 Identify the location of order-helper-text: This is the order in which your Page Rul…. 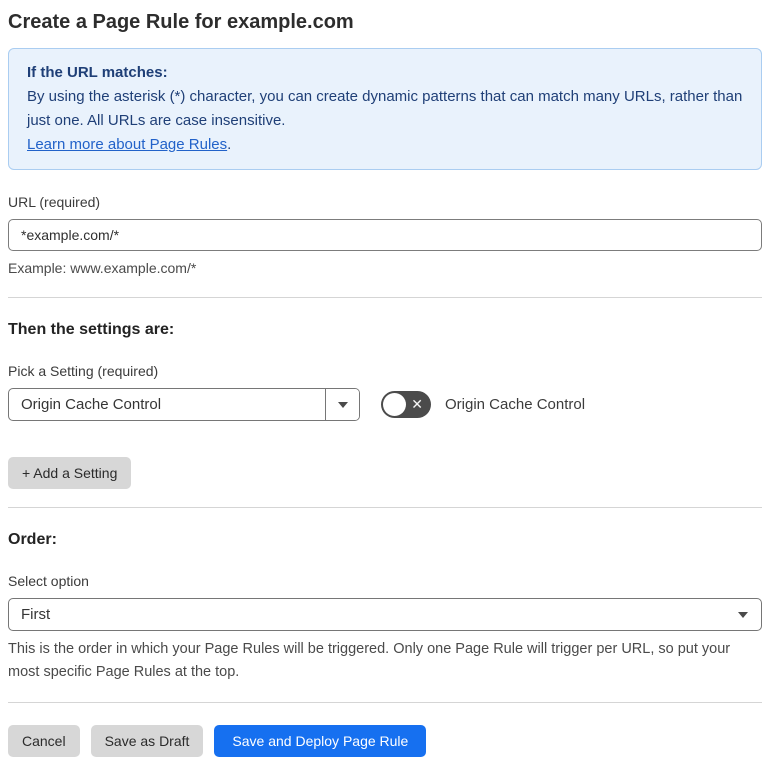
(369, 660).